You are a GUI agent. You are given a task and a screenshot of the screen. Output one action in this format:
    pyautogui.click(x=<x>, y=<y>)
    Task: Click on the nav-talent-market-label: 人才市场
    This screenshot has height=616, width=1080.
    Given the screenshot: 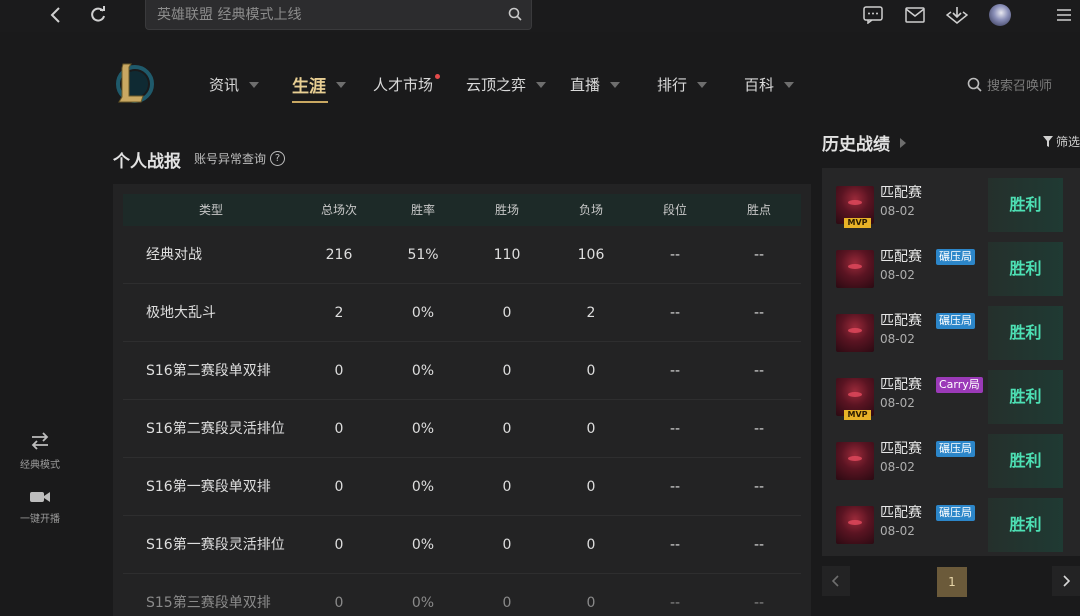 What is the action you would take?
    pyautogui.click(x=407, y=84)
    